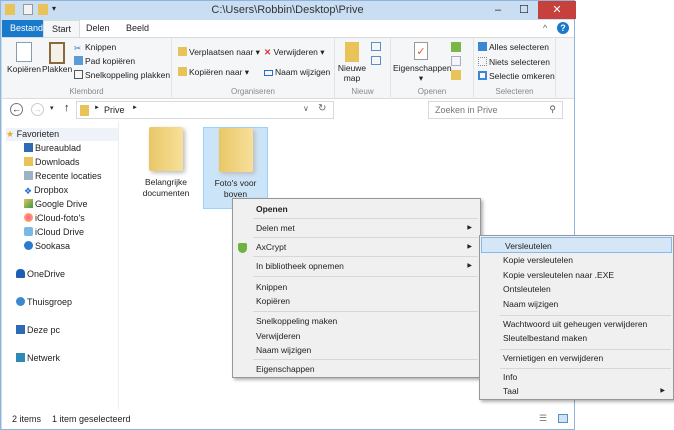 The image size is (674, 430). What do you see at coordinates (576, 338) in the screenshot?
I see `submenu-item-sleutelbestand: Sleutelbestand maken` at bounding box center [576, 338].